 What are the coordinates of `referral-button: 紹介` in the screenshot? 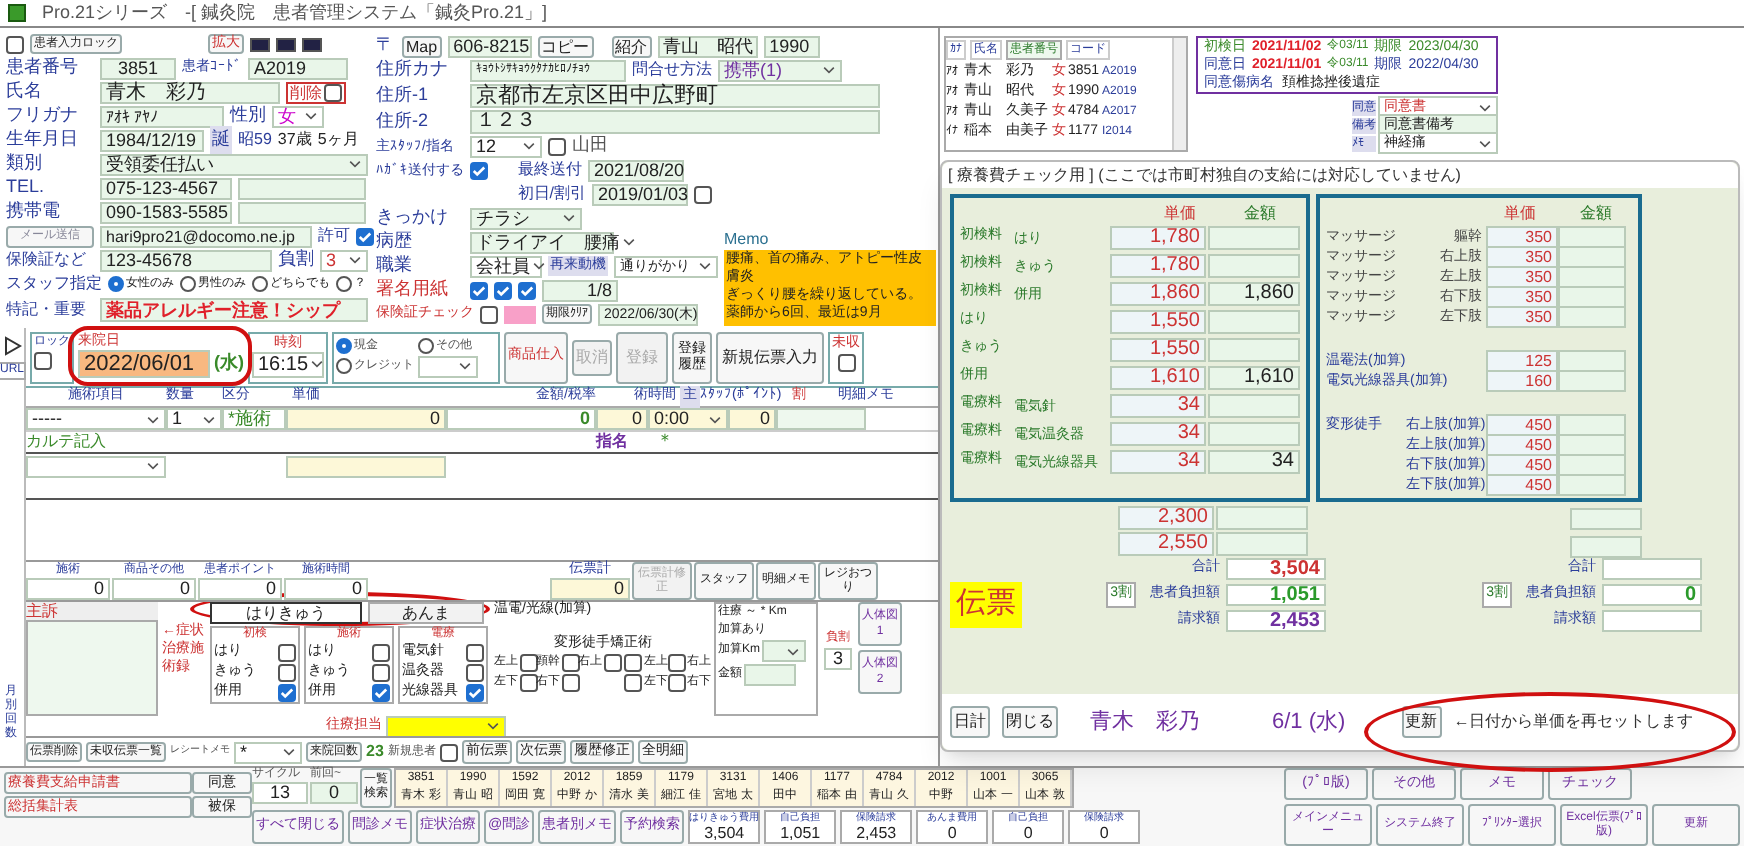 It's located at (631, 46).